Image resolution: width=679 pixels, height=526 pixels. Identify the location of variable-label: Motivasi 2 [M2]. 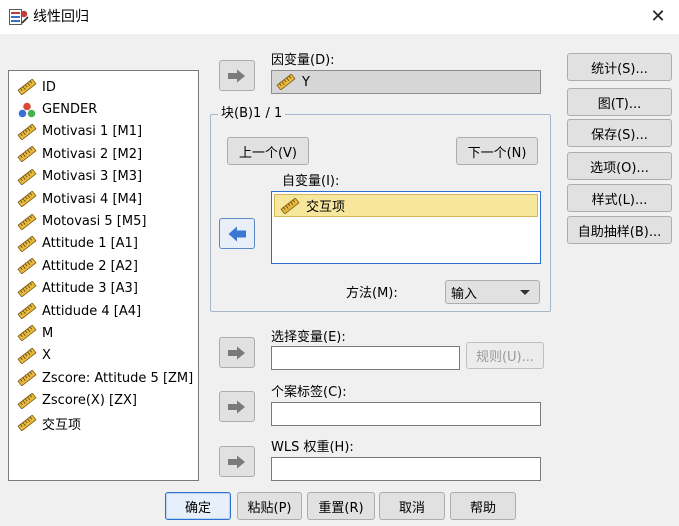
(92, 154).